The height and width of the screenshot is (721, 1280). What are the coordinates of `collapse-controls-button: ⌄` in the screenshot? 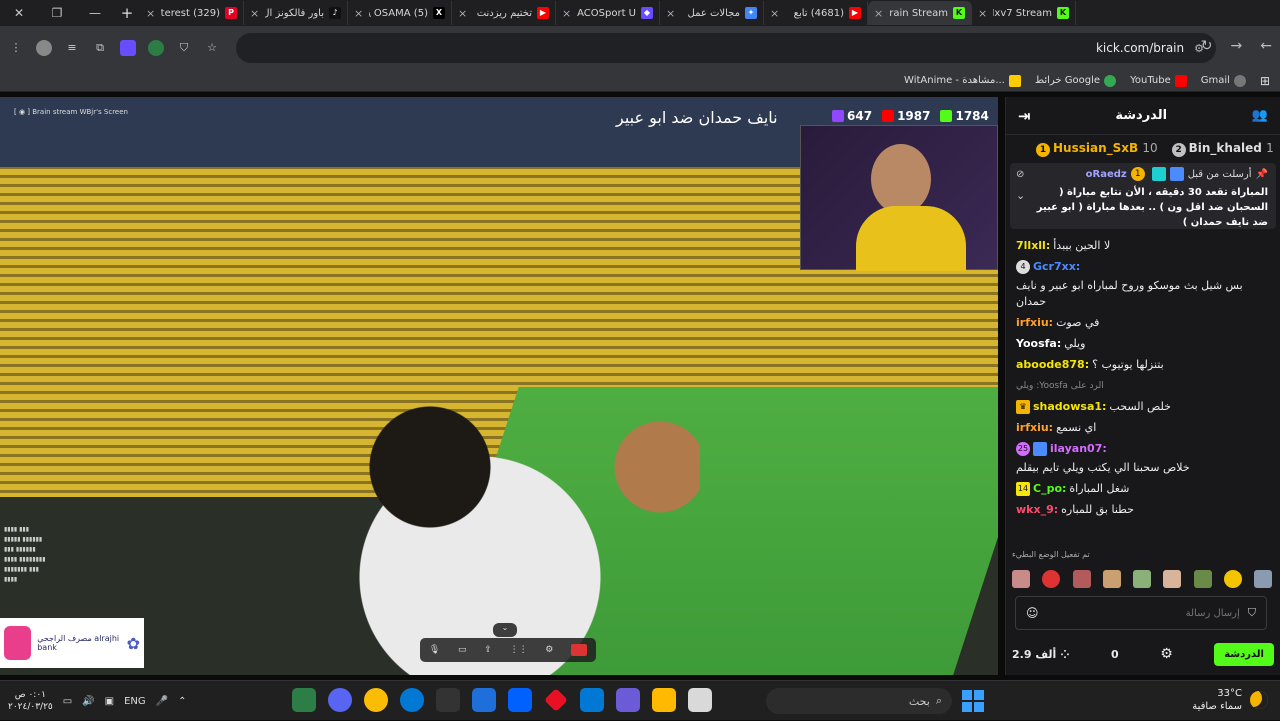 It's located at (505, 630).